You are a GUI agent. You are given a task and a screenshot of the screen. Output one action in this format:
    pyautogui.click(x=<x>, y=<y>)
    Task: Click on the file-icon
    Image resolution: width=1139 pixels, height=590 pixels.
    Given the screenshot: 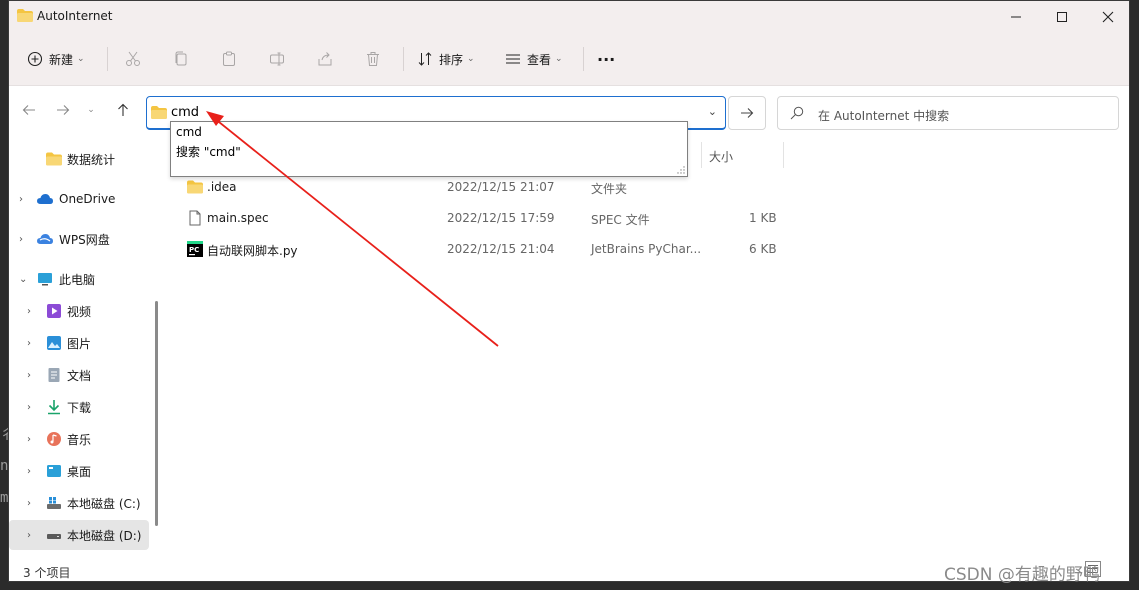 What is the action you would take?
    pyautogui.click(x=195, y=218)
    